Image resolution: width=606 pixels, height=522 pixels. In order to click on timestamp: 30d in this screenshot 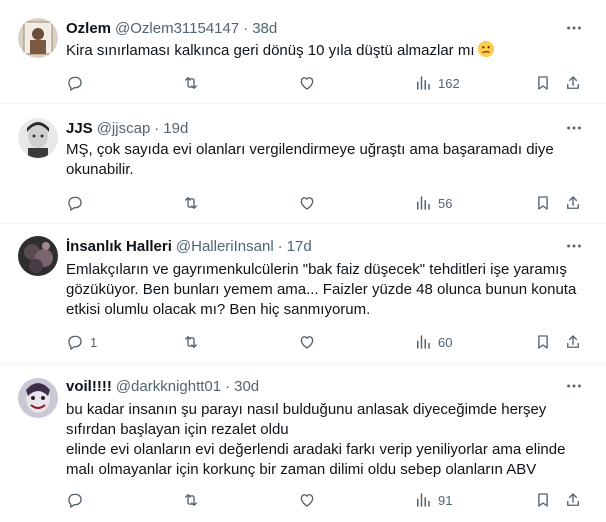, I will do `click(246, 386)`.